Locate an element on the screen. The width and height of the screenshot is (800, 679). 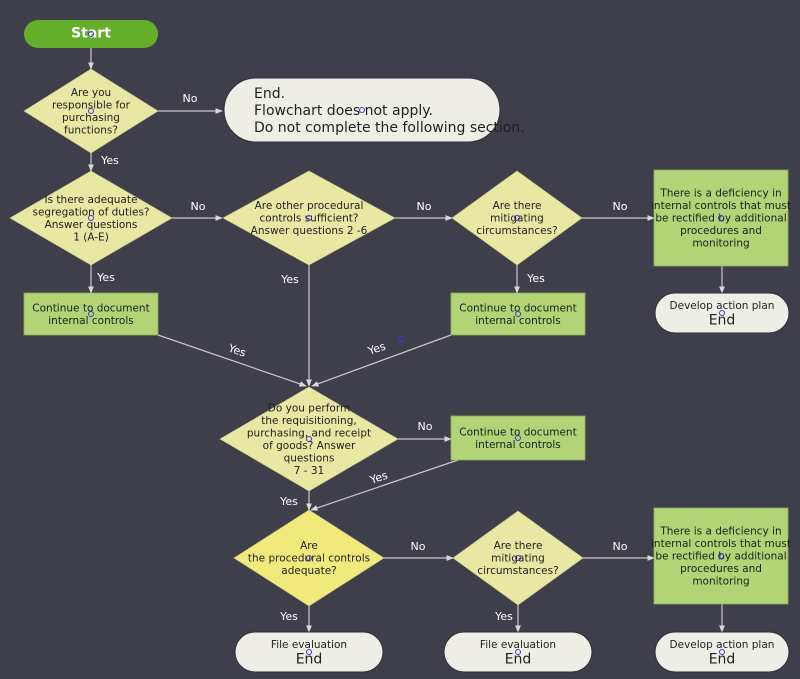
node-text-line: 7 - 31 is located at coordinates (309, 471).